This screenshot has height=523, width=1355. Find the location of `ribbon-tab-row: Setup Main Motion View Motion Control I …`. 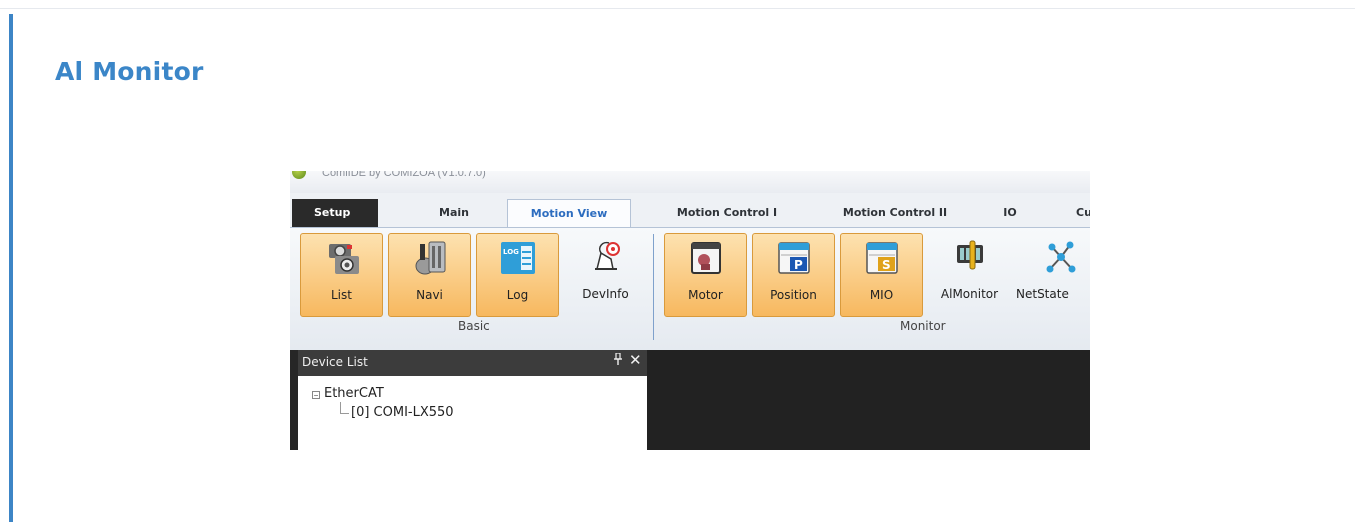

ribbon-tab-row: Setup Main Motion View Motion Control I … is located at coordinates (690, 210).